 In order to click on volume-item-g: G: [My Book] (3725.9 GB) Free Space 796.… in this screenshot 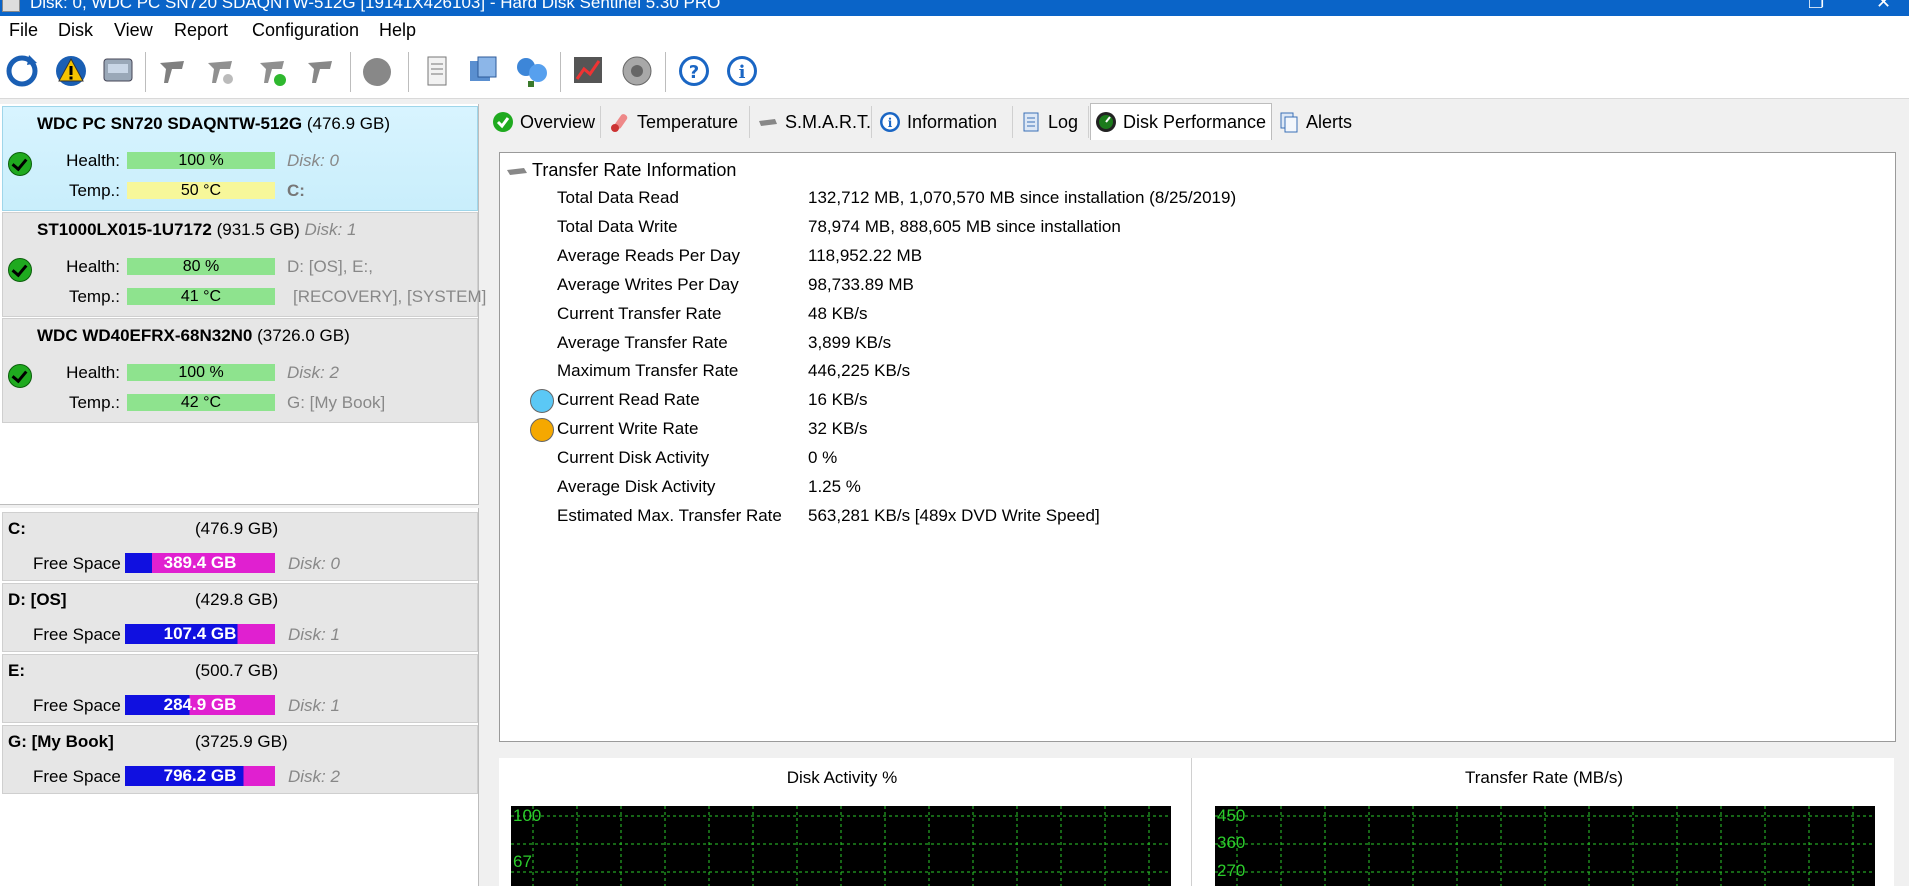, I will do `click(240, 759)`.